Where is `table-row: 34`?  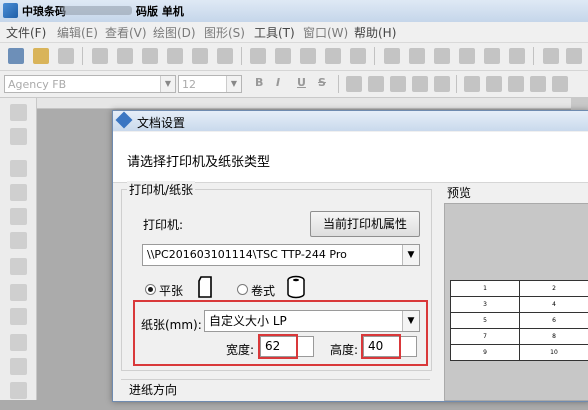
table-row: 34 is located at coordinates (519, 305).